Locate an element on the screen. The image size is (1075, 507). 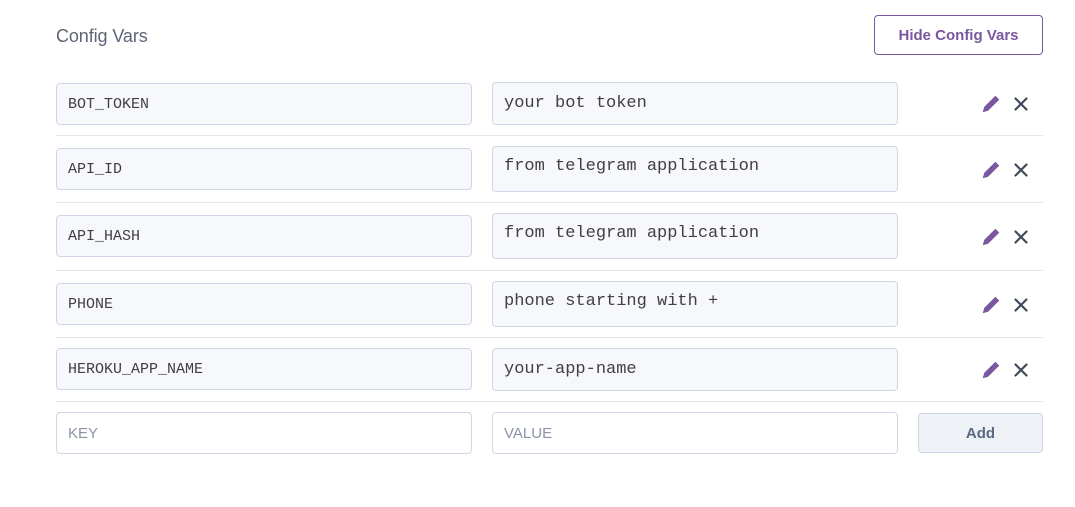
hide-config-vars-button: Hide Config Vars is located at coordinates (958, 35).